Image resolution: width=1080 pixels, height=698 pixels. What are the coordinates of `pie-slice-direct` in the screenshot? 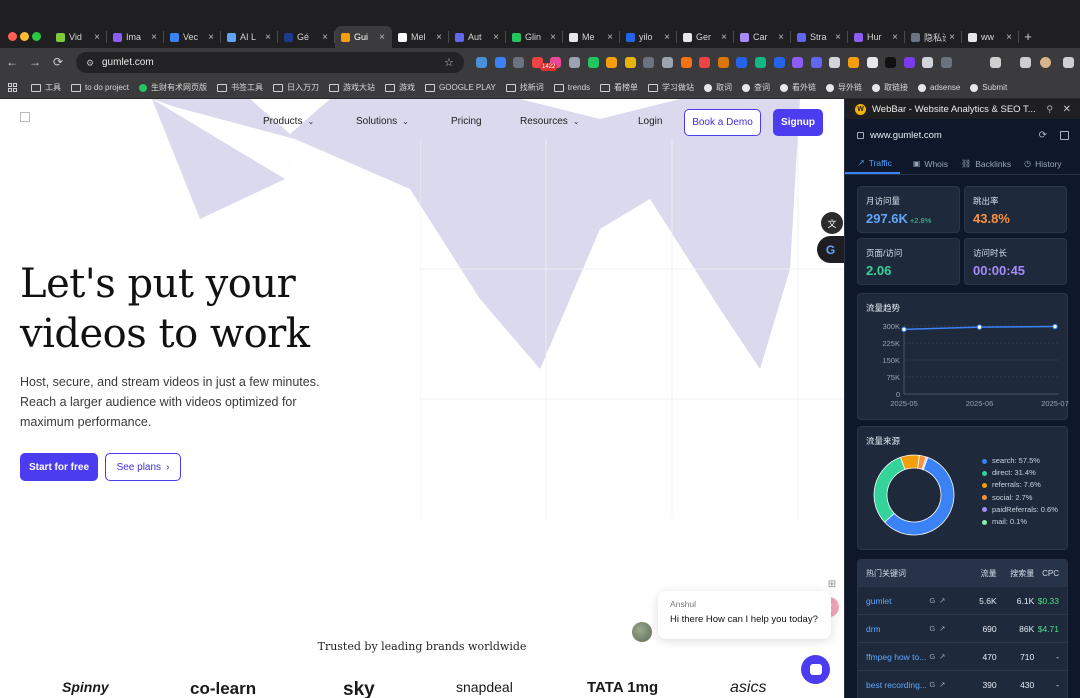 It's located at (889, 489).